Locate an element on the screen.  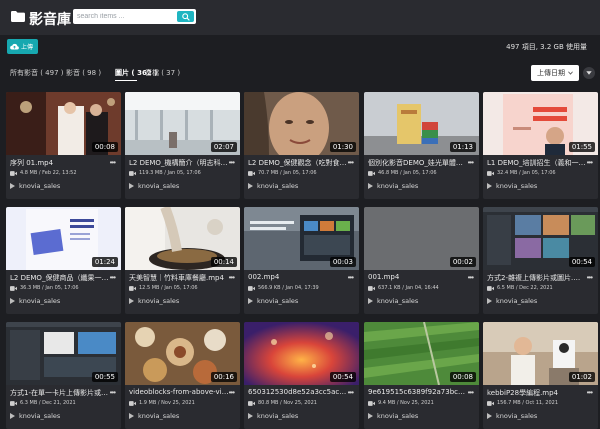
video-thumbnail: 01:30 is located at coordinates (301, 123).